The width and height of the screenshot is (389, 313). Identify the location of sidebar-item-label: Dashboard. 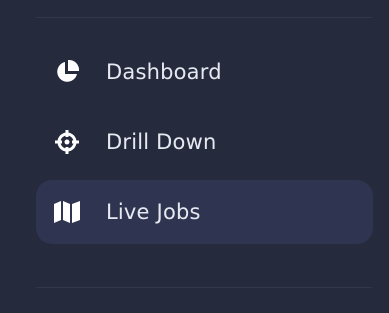
(164, 72).